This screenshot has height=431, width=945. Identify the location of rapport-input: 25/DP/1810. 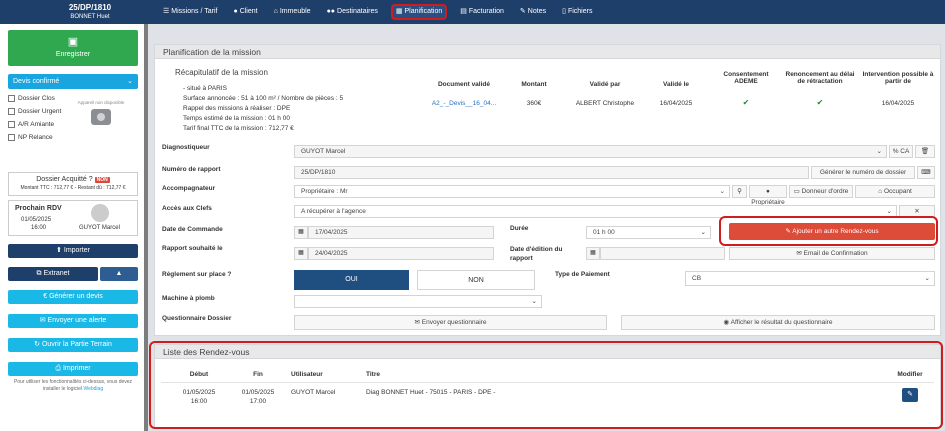
(551, 172).